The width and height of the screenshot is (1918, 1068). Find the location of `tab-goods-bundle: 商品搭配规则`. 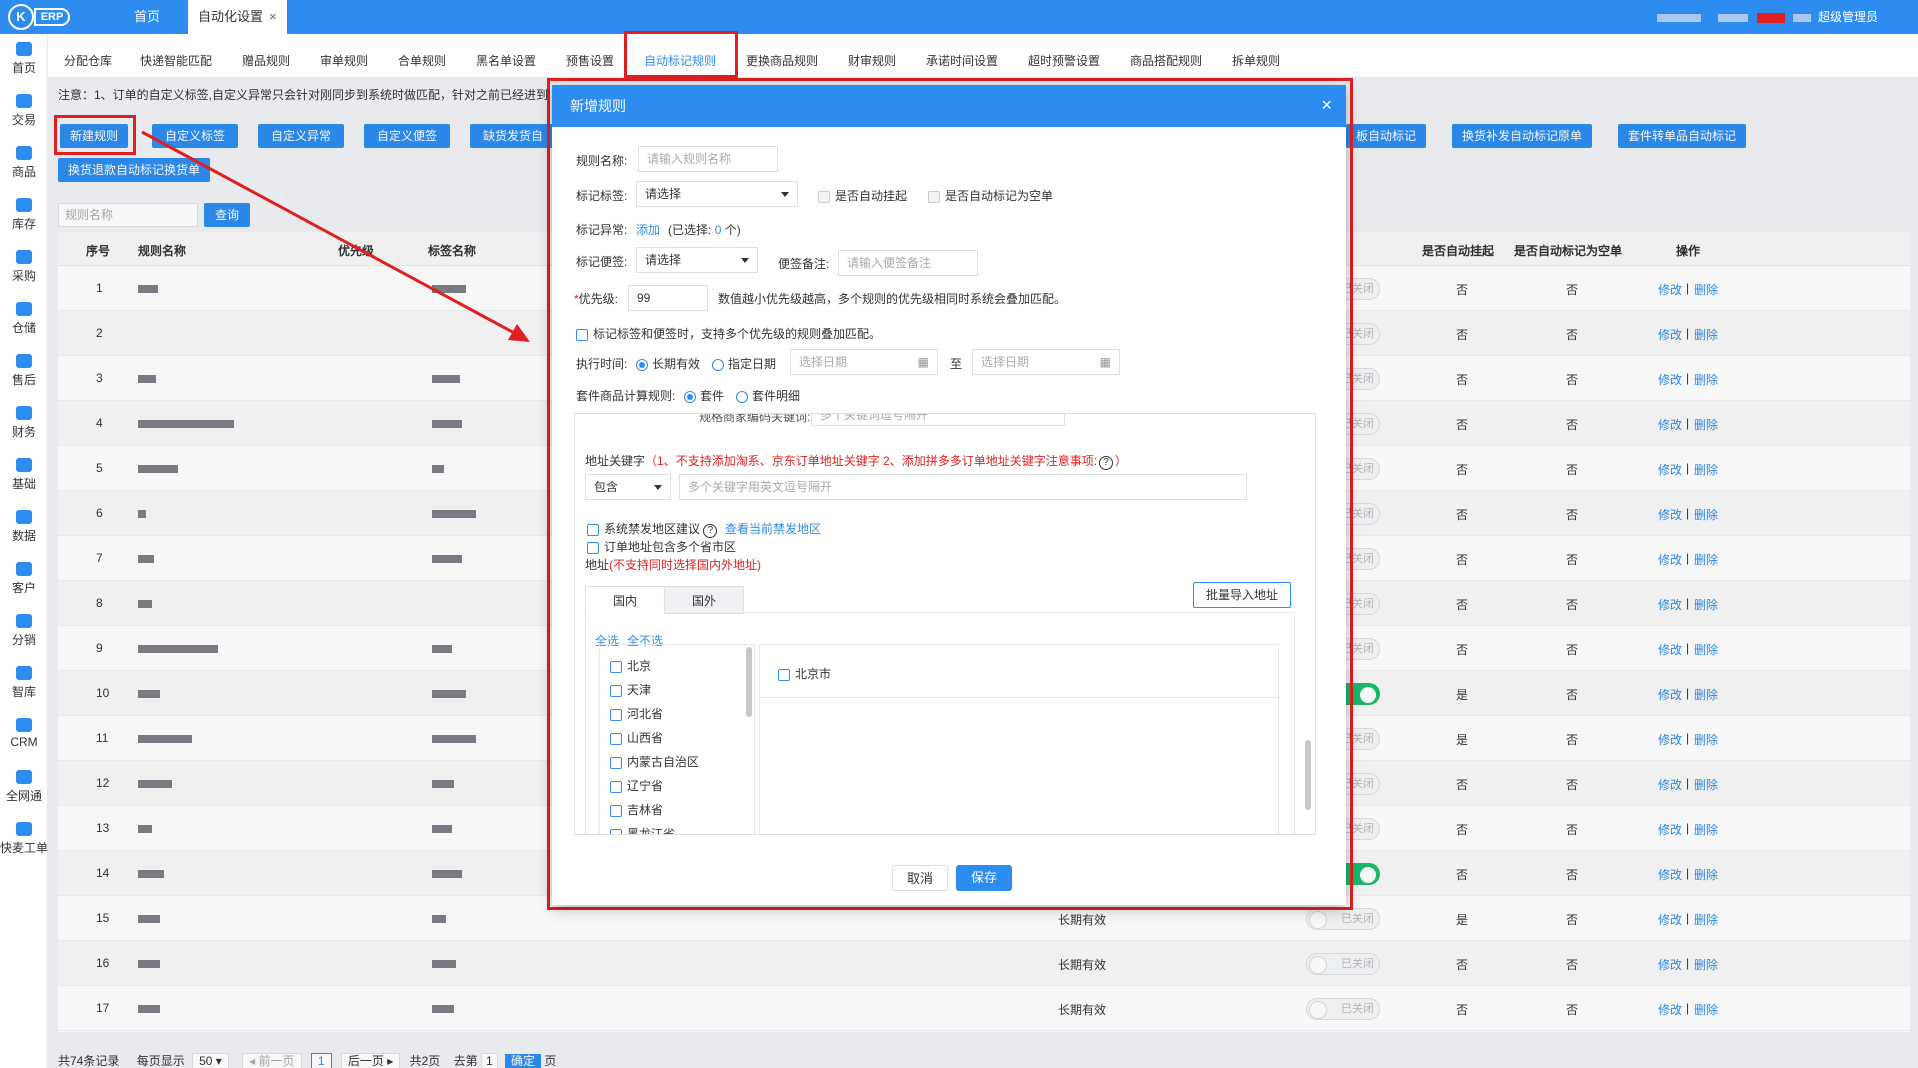

tab-goods-bundle: 商品搭配规则 is located at coordinates (1166, 61).